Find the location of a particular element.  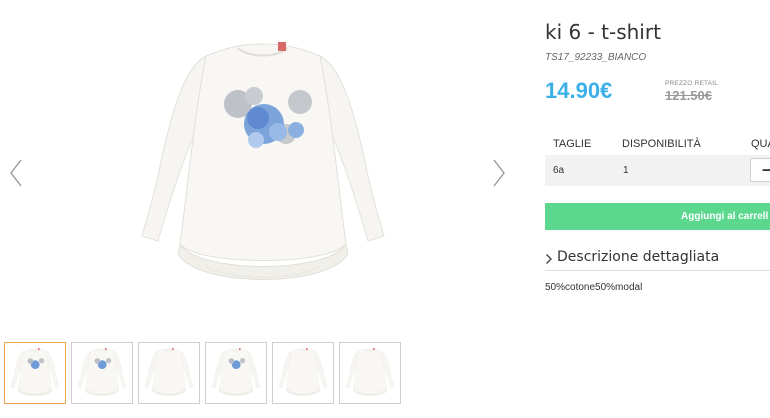

quantity-stepper: − is located at coordinates (760, 170).